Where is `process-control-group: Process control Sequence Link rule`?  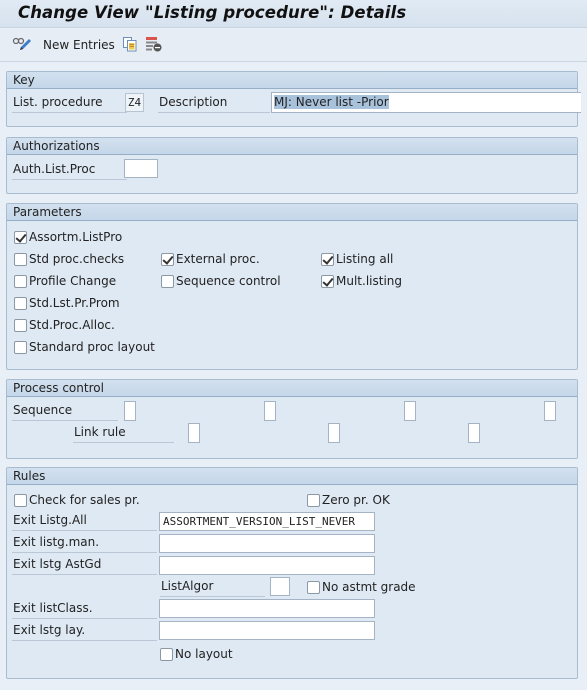
process-control-group: Process control Sequence Link rule is located at coordinates (292, 419).